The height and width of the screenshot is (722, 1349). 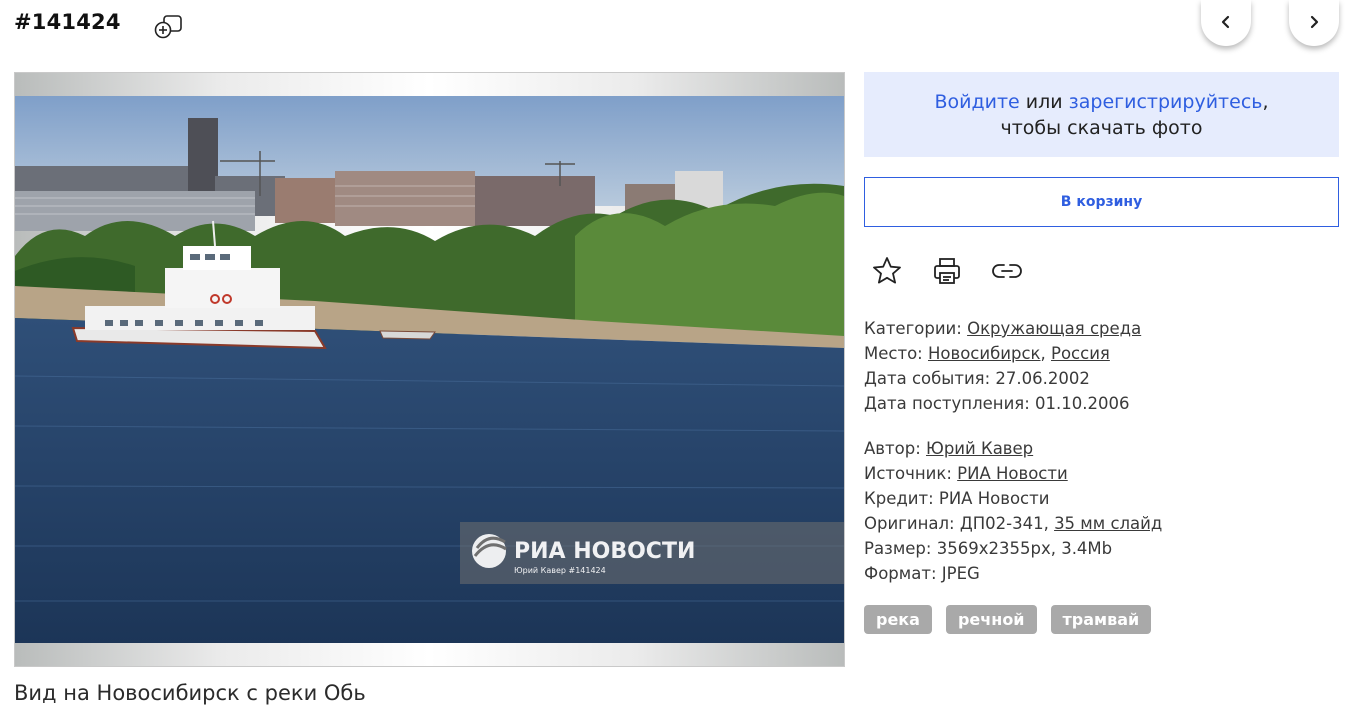 I want to click on place-row: Место: Новосибирск, Россия, so click(x=1002, y=353).